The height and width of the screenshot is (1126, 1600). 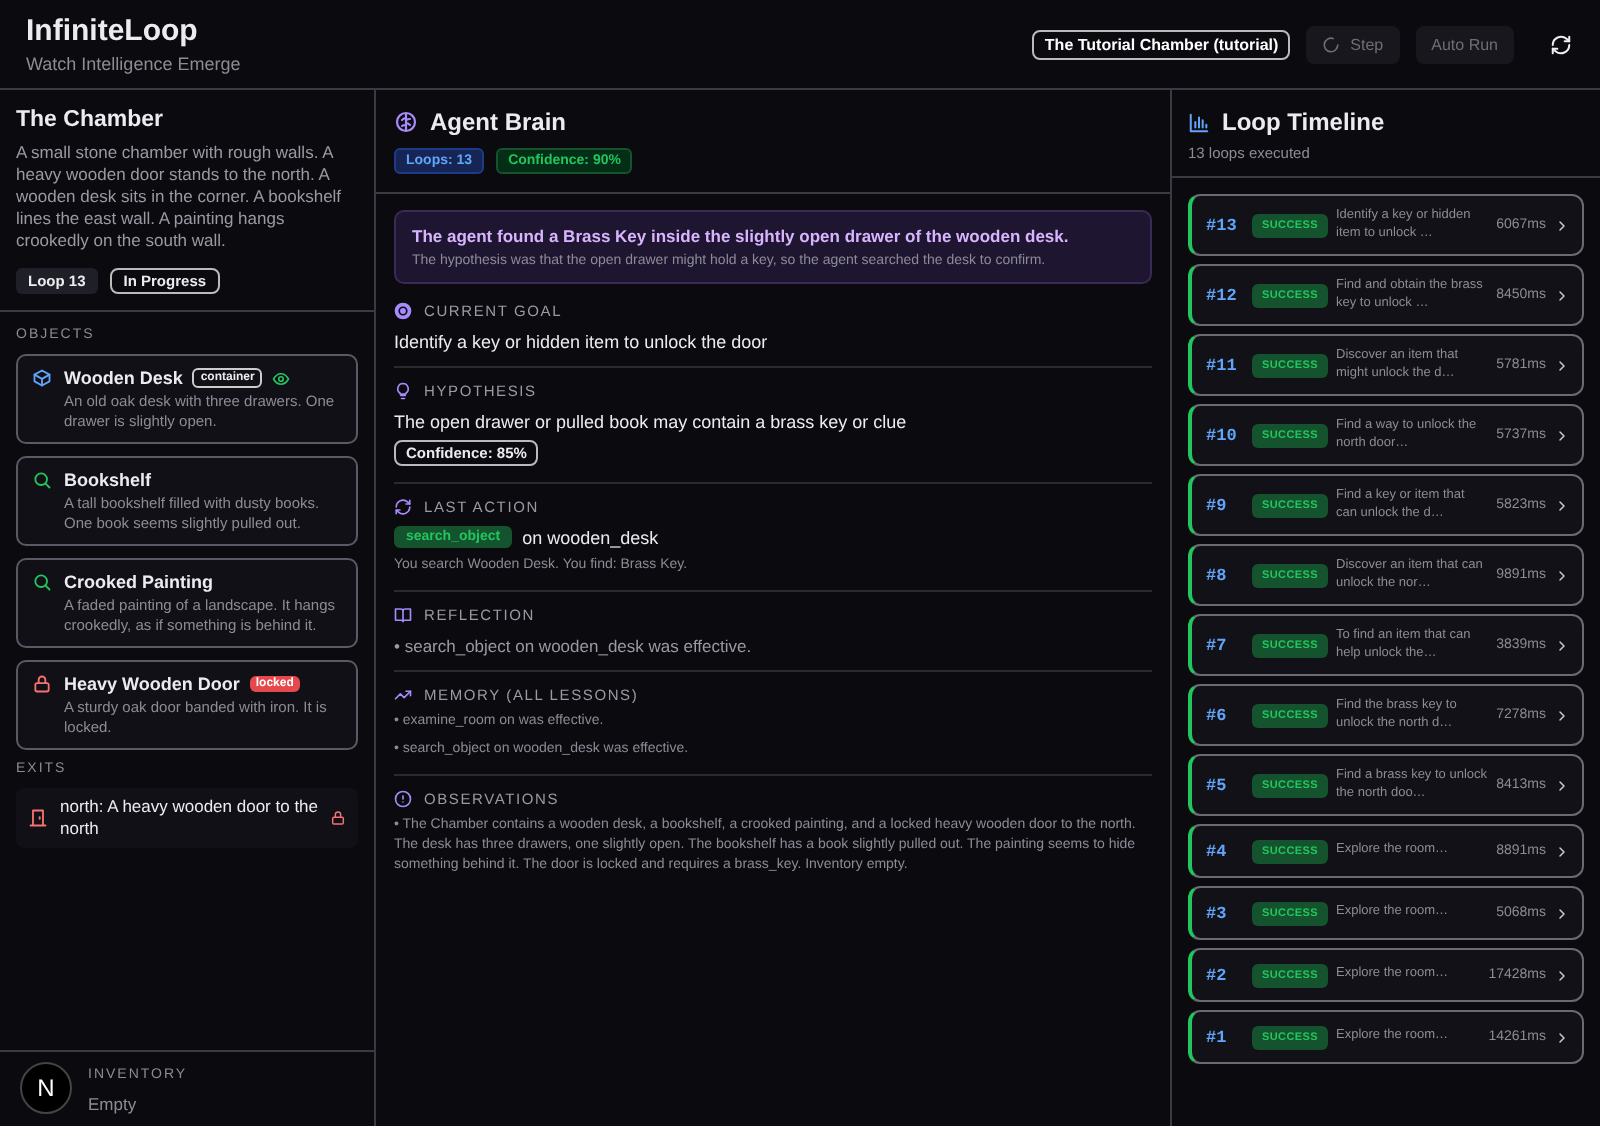 What do you see at coordinates (42, 684) in the screenshot?
I see `lock-icon` at bounding box center [42, 684].